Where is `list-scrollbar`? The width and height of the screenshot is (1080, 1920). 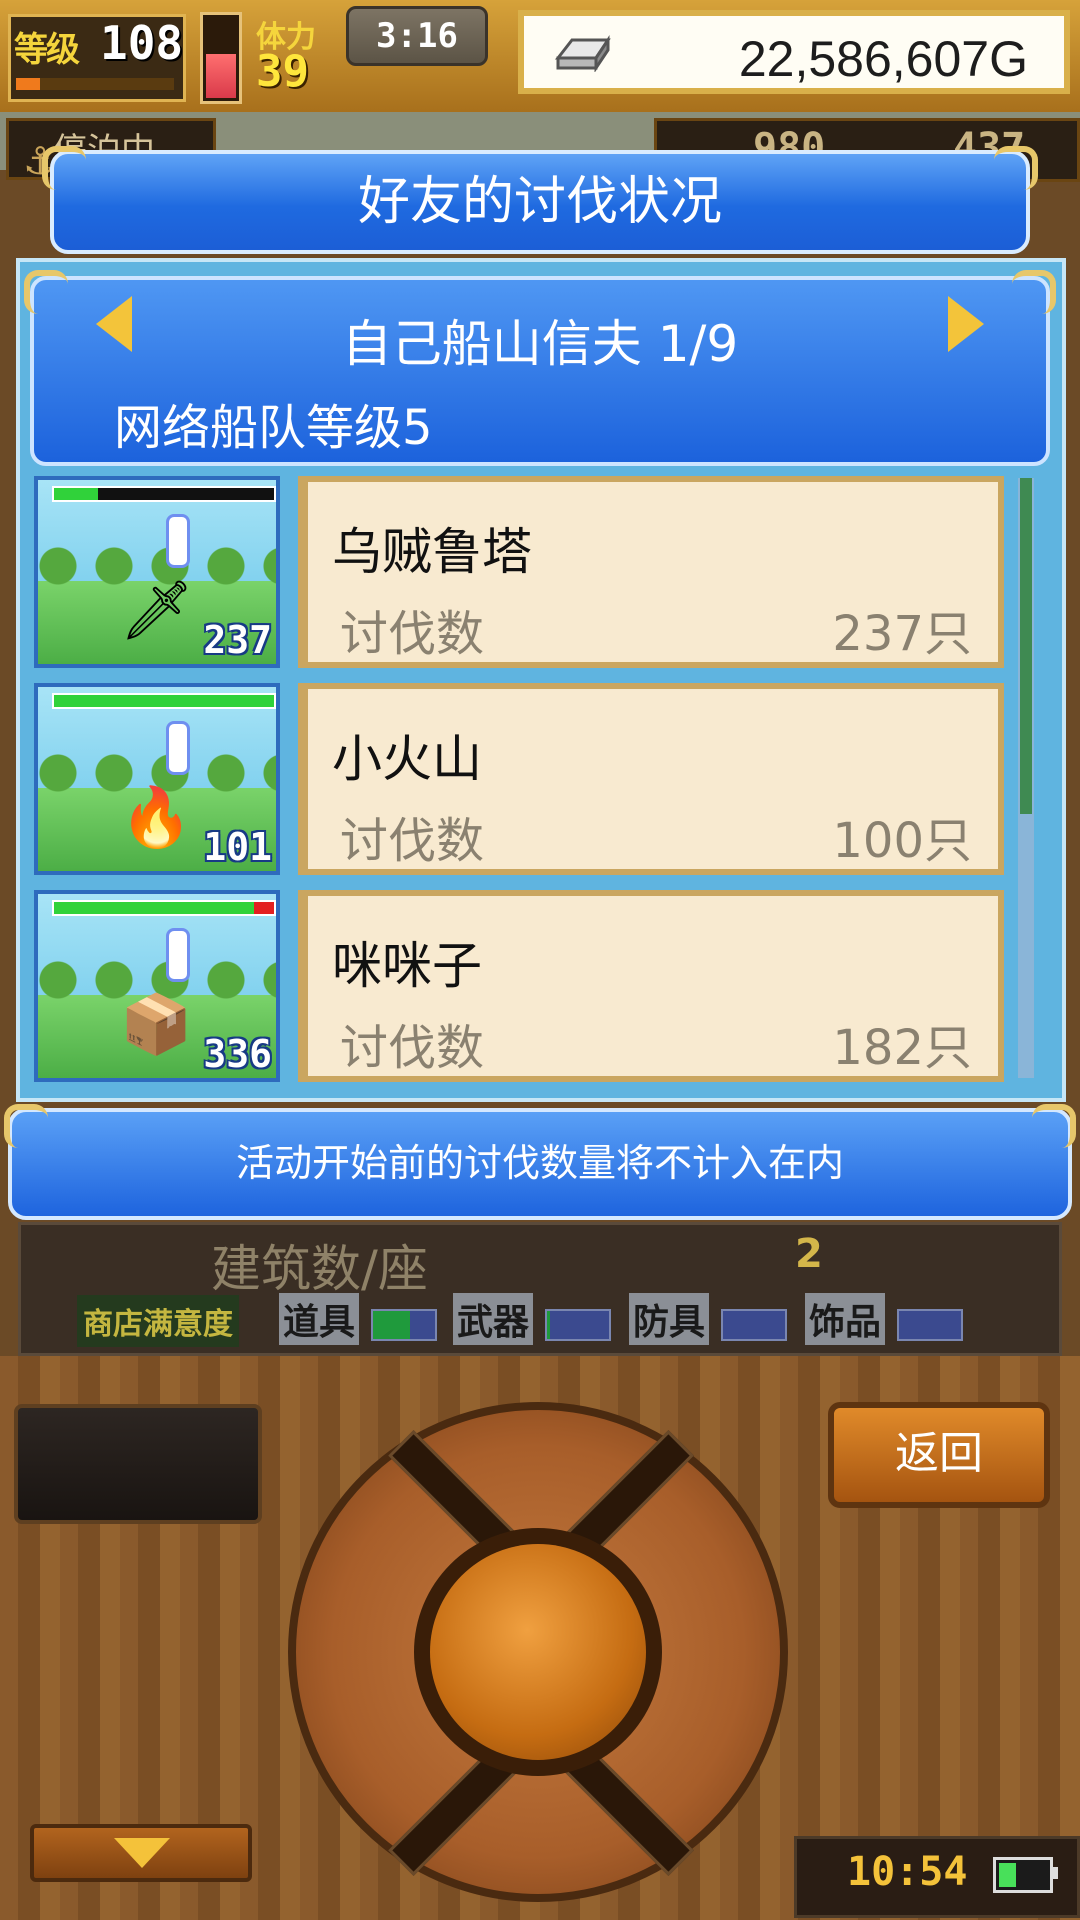 list-scrollbar is located at coordinates (1026, 778).